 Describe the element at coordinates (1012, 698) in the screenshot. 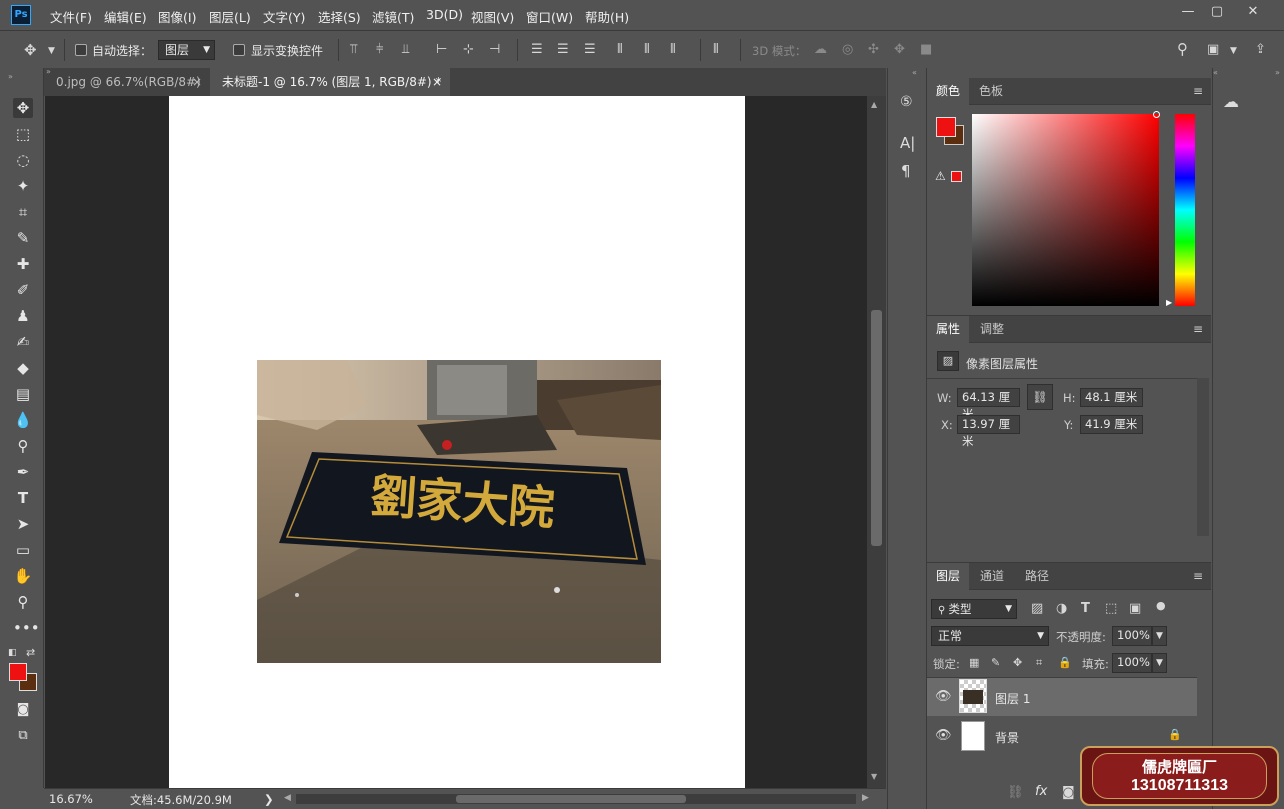

I see `layer-name: 图层 1` at that location.